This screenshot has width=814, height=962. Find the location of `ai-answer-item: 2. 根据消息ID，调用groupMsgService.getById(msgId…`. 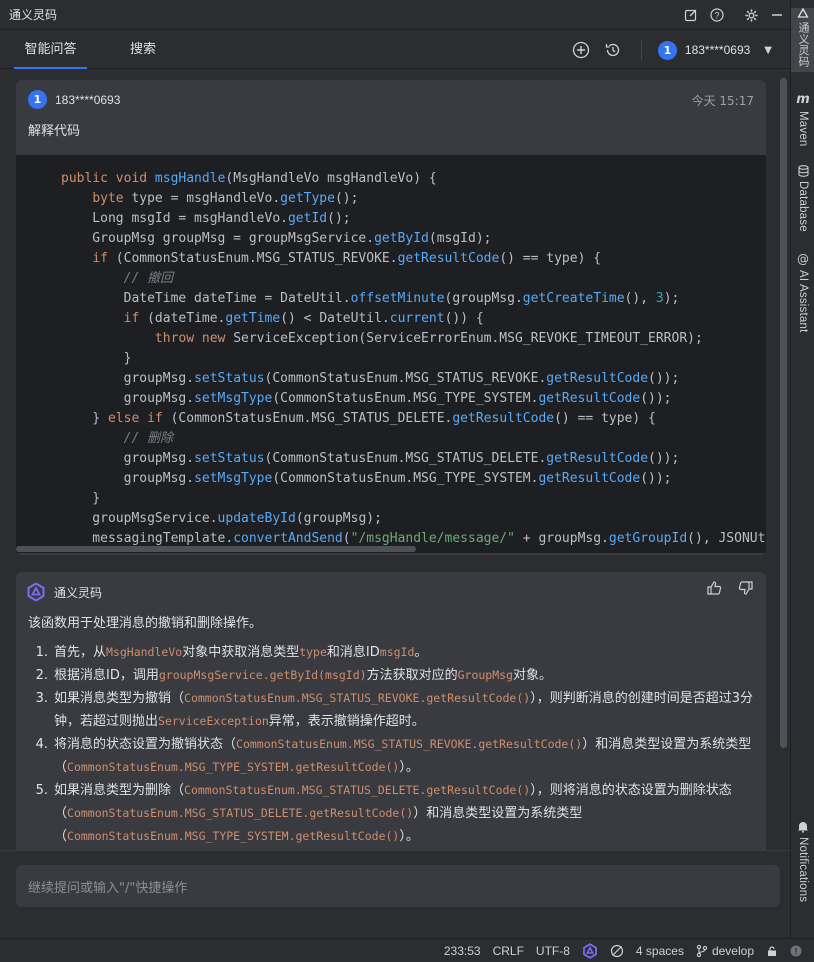

ai-answer-item: 2. 根据消息ID，调用groupMsgService.getById(msgId… is located at coordinates (396, 675).